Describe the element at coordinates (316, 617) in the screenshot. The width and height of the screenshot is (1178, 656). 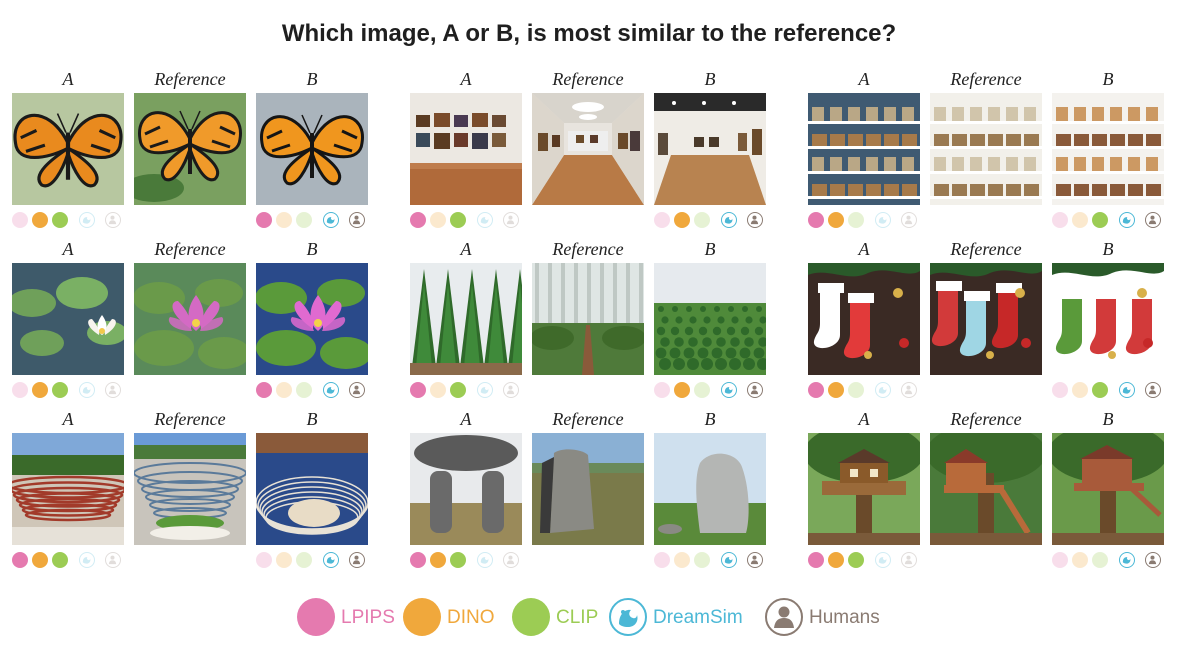
I see `lpips-swatch-icon` at that location.